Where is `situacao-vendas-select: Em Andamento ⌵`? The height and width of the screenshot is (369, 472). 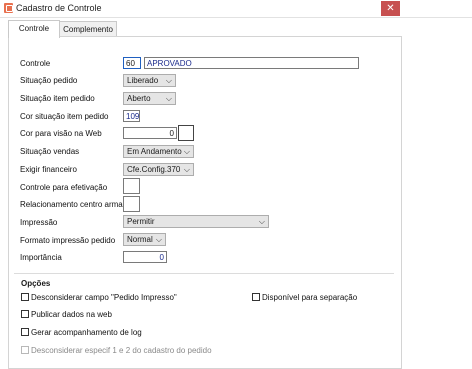 situacao-vendas-select: Em Andamento ⌵ is located at coordinates (158, 151).